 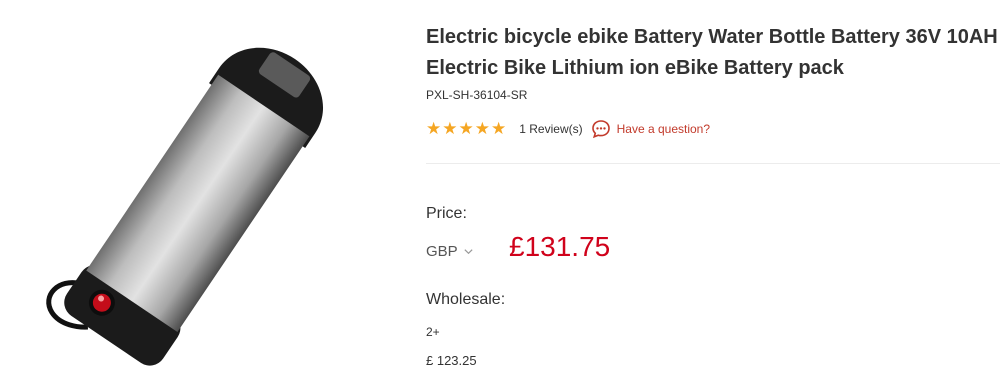 I want to click on currency-code: GBP, so click(x=442, y=251).